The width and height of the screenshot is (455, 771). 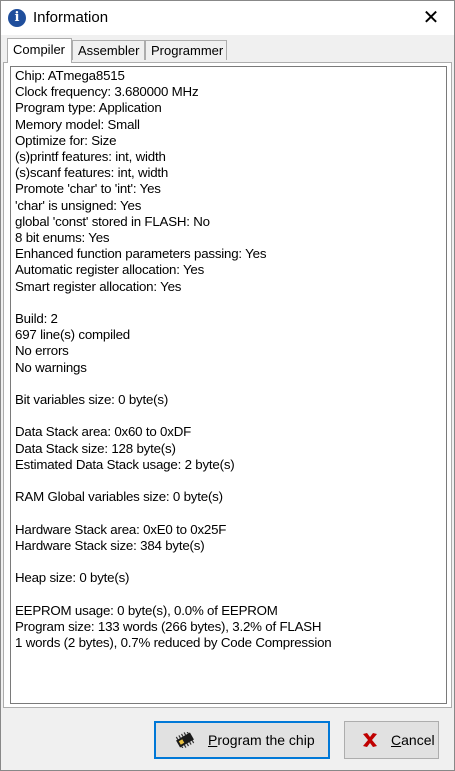 What do you see at coordinates (110, 270) in the screenshot?
I see `info-line: Automatic register allocation: Yes` at bounding box center [110, 270].